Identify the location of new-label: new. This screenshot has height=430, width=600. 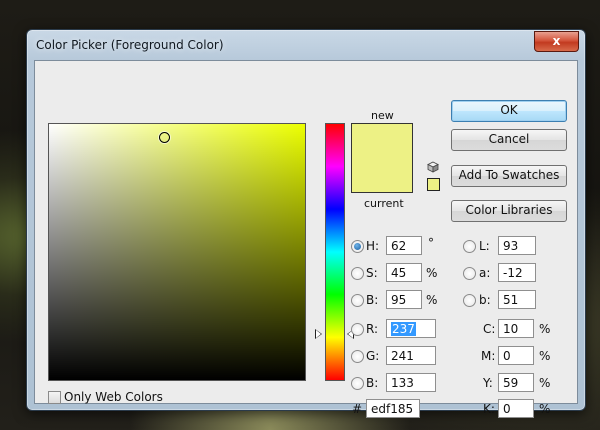
(382, 115).